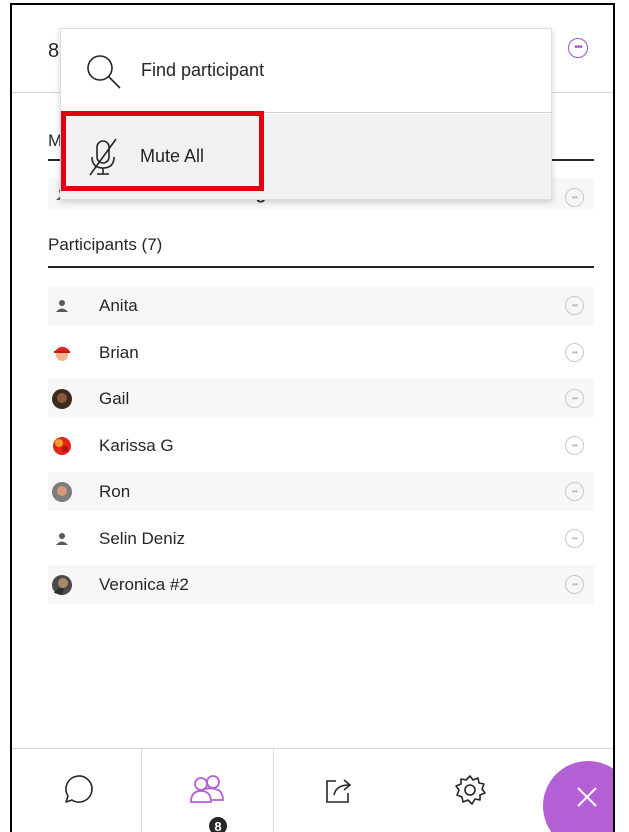 This screenshot has width=629, height=832. I want to click on participant-row: Ron •••, so click(321, 491).